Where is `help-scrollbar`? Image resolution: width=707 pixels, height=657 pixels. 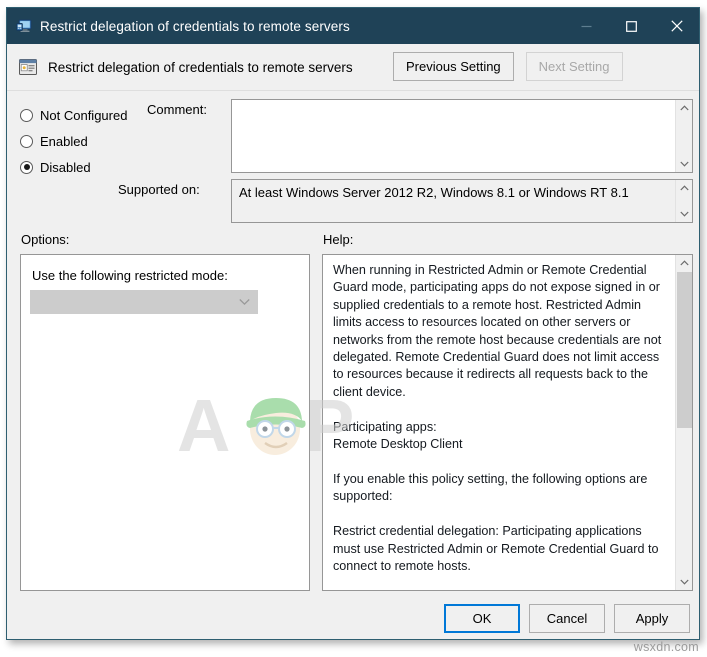
help-scrollbar is located at coordinates (683, 422).